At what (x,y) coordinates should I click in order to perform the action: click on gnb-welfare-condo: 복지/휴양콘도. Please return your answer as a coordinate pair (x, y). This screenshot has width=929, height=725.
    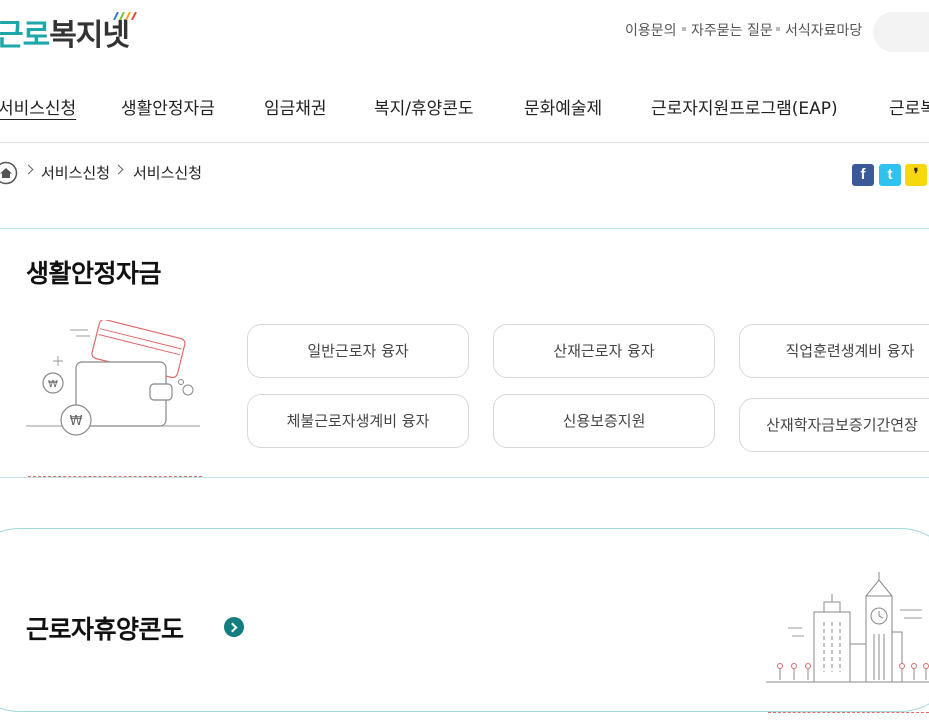
    Looking at the image, I should click on (424, 106).